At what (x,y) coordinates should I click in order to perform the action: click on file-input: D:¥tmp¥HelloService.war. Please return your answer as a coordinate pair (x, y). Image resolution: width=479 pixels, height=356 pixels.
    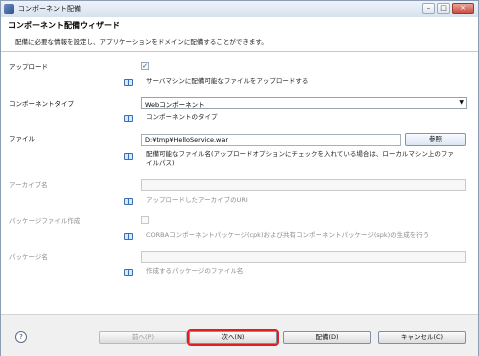
    Looking at the image, I should click on (271, 140).